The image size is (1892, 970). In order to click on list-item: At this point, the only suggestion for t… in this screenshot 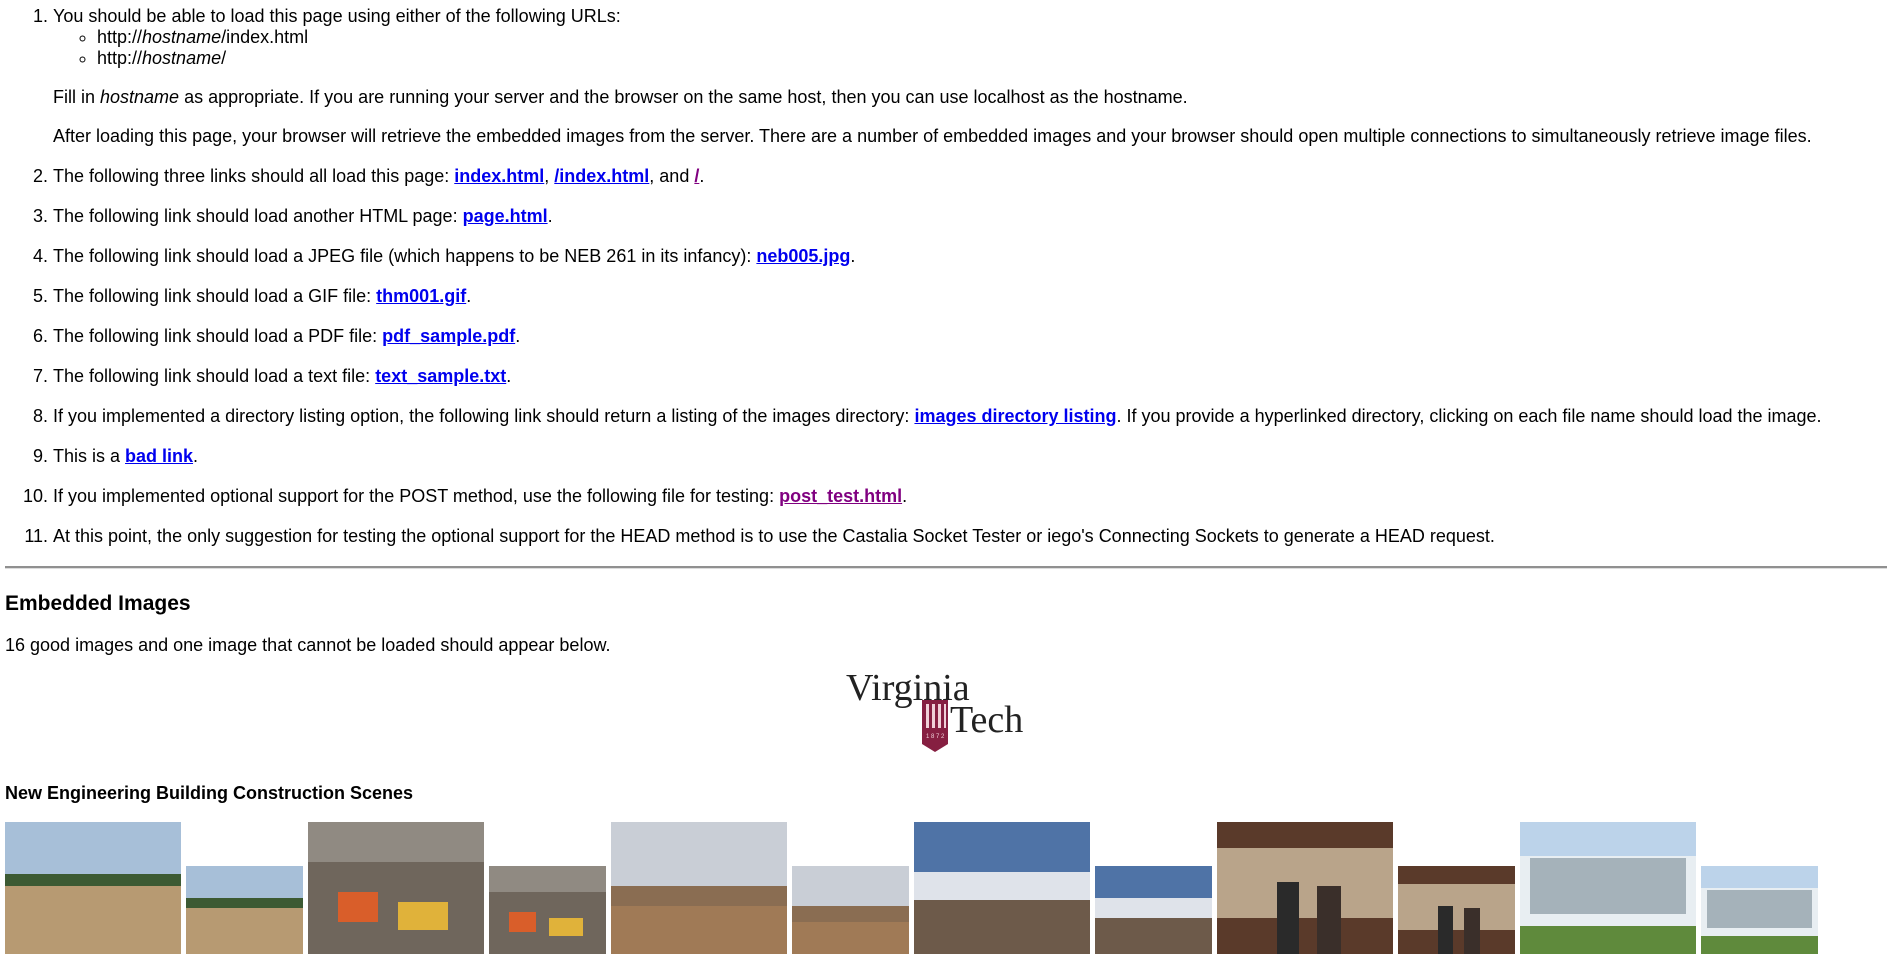, I will do `click(970, 536)`.